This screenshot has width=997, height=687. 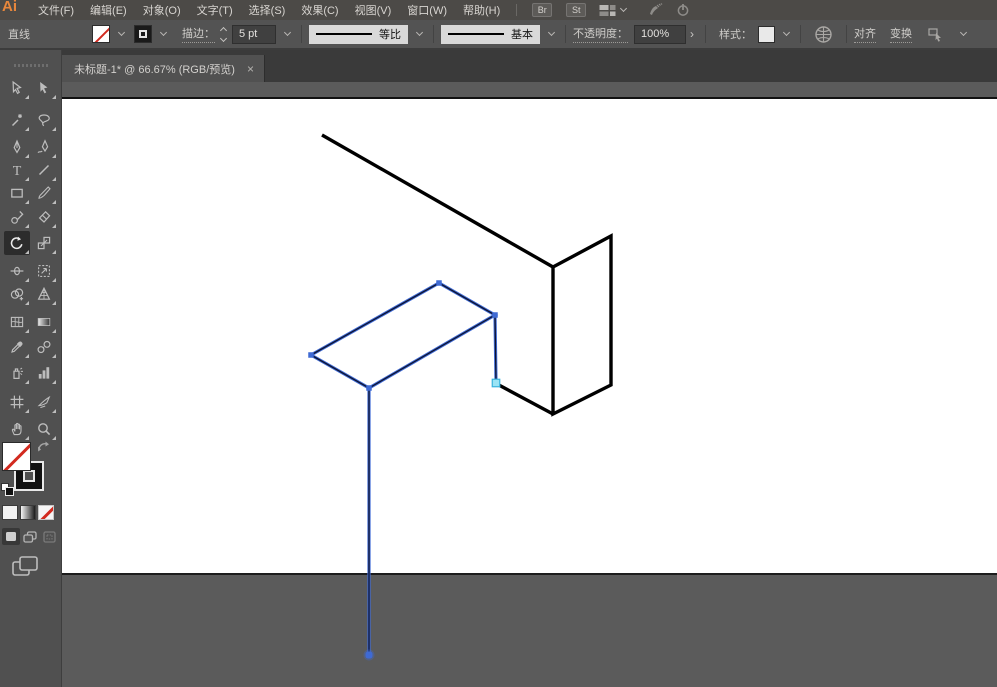 I want to click on svg-text: T, so click(x=17, y=171).